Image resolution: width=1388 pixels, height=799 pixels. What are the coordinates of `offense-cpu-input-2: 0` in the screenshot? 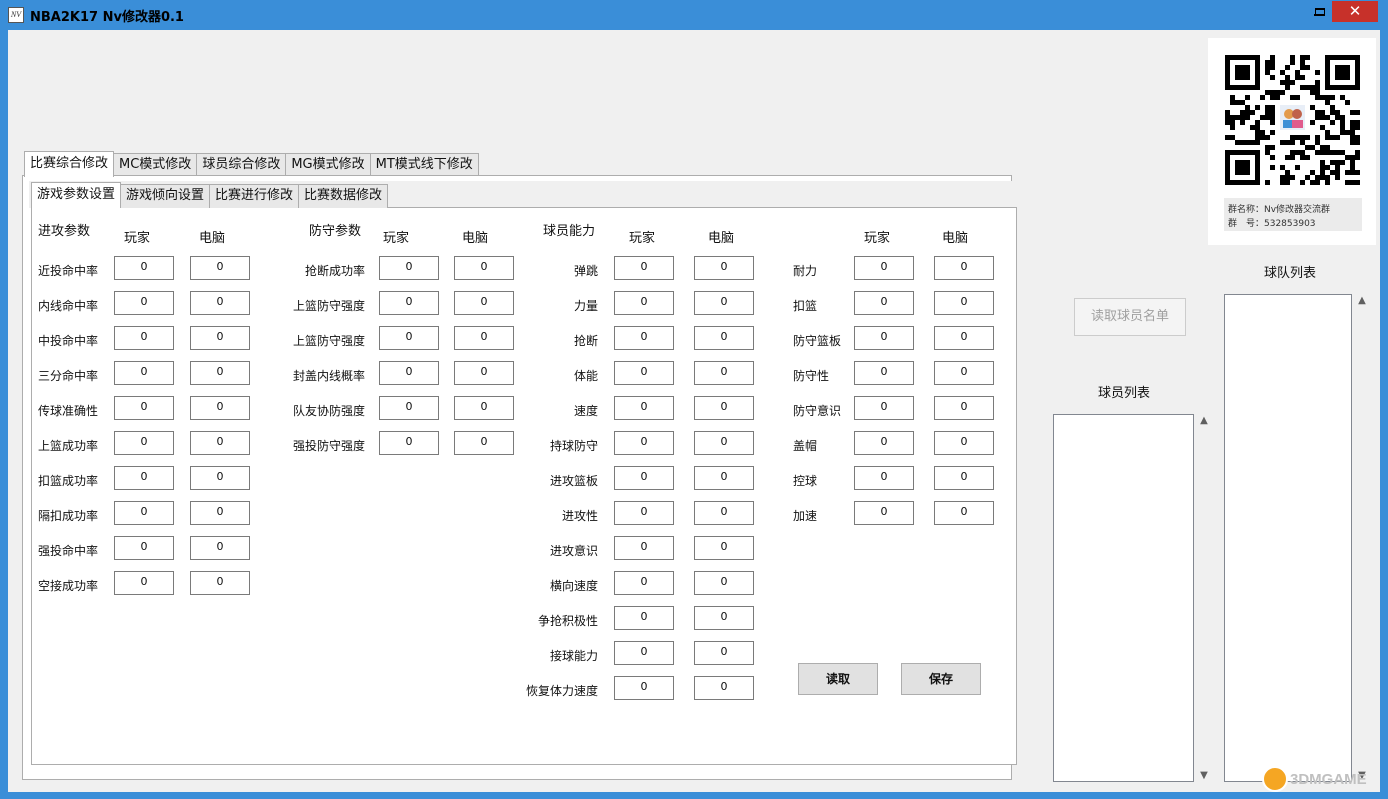 It's located at (220, 338).